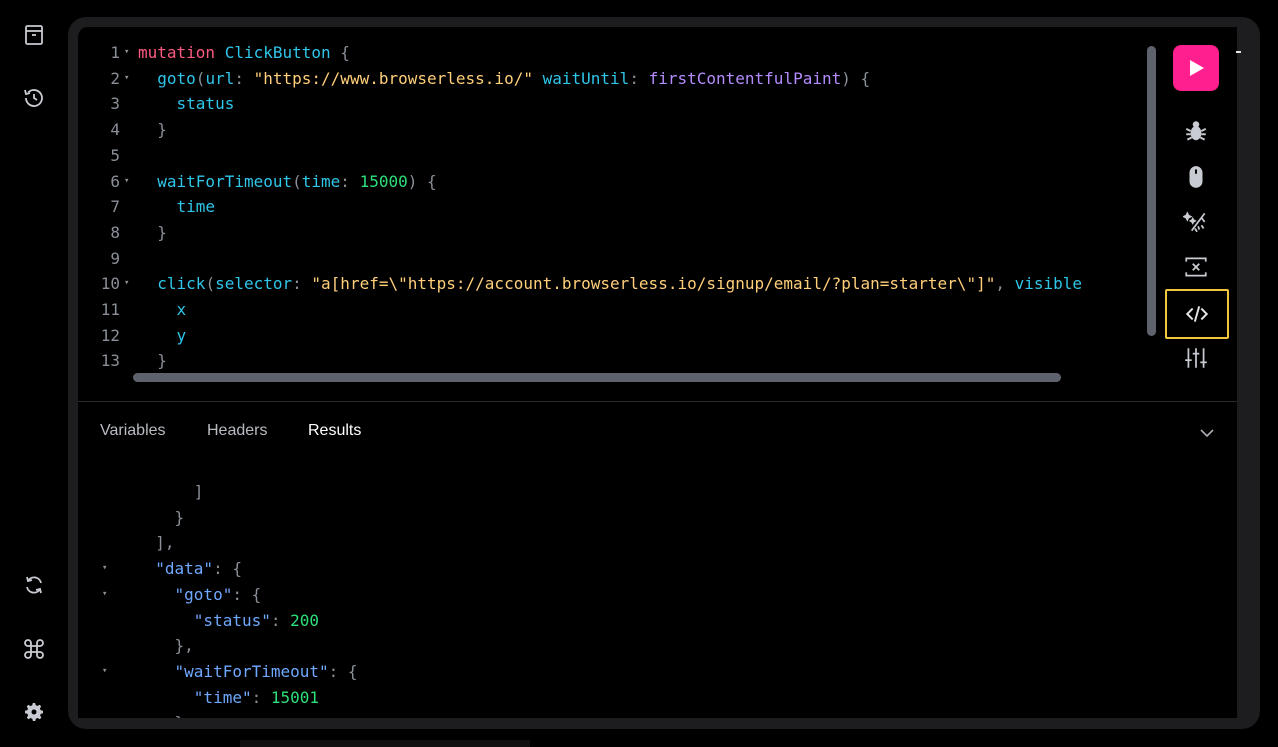 This screenshot has width=1278, height=747. I want to click on code-text: time, so click(177, 206).